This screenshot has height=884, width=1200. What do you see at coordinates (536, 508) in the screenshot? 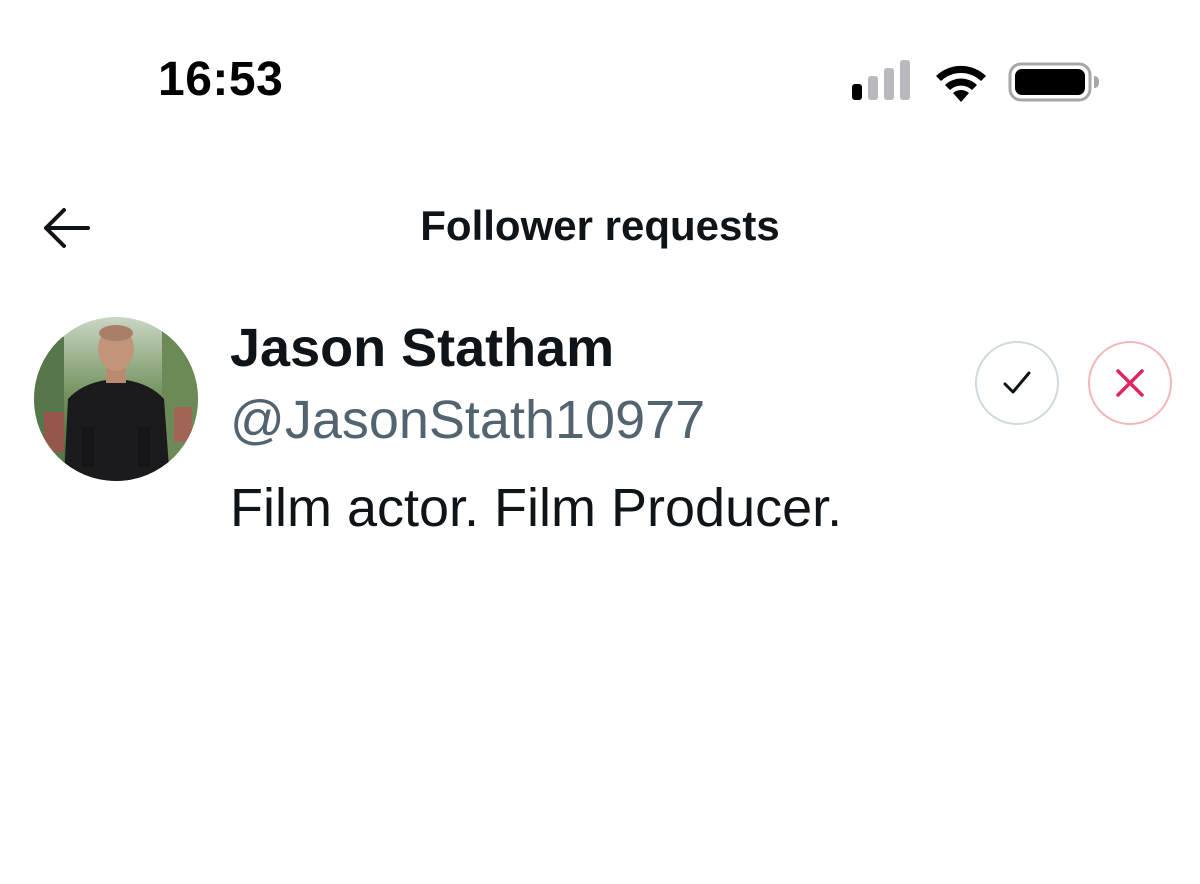
I see `user-bio: Film actor. Film Producer.` at bounding box center [536, 508].